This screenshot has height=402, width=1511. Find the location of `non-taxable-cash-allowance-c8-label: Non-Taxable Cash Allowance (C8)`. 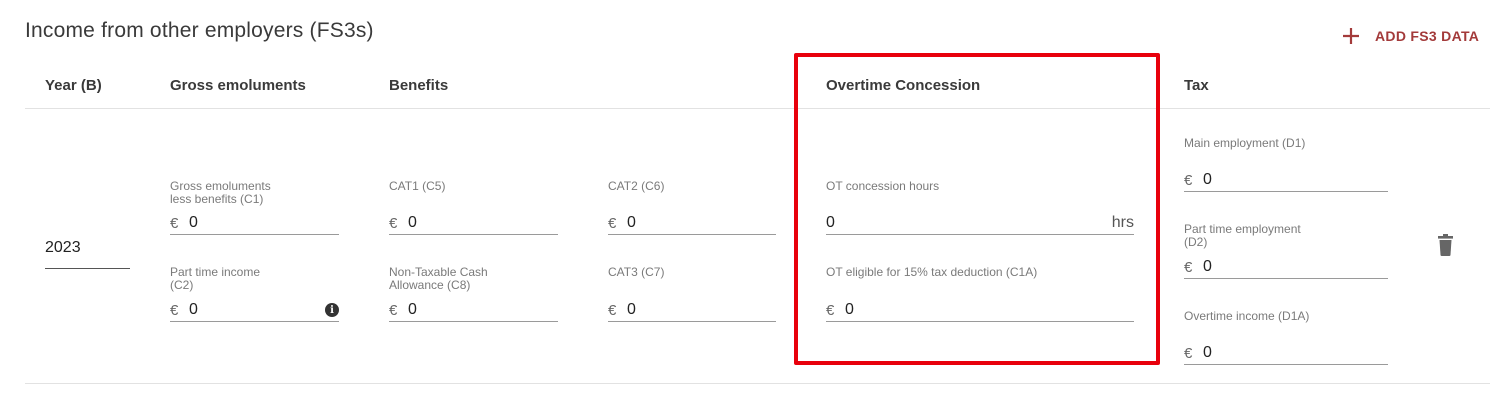

non-taxable-cash-allowance-c8-label: Non-Taxable Cash Allowance (C8) is located at coordinates (438, 278).